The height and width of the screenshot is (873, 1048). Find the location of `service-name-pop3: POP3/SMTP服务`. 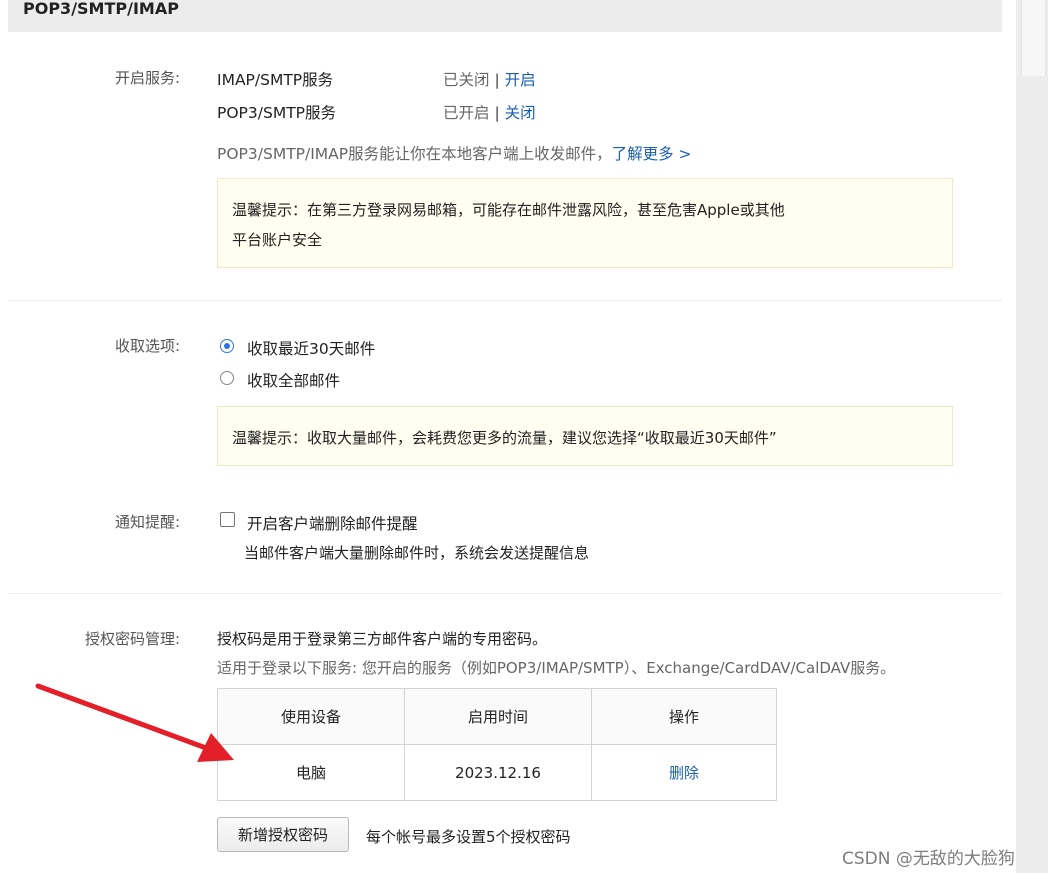

service-name-pop3: POP3/SMTP服务 is located at coordinates (277, 113).